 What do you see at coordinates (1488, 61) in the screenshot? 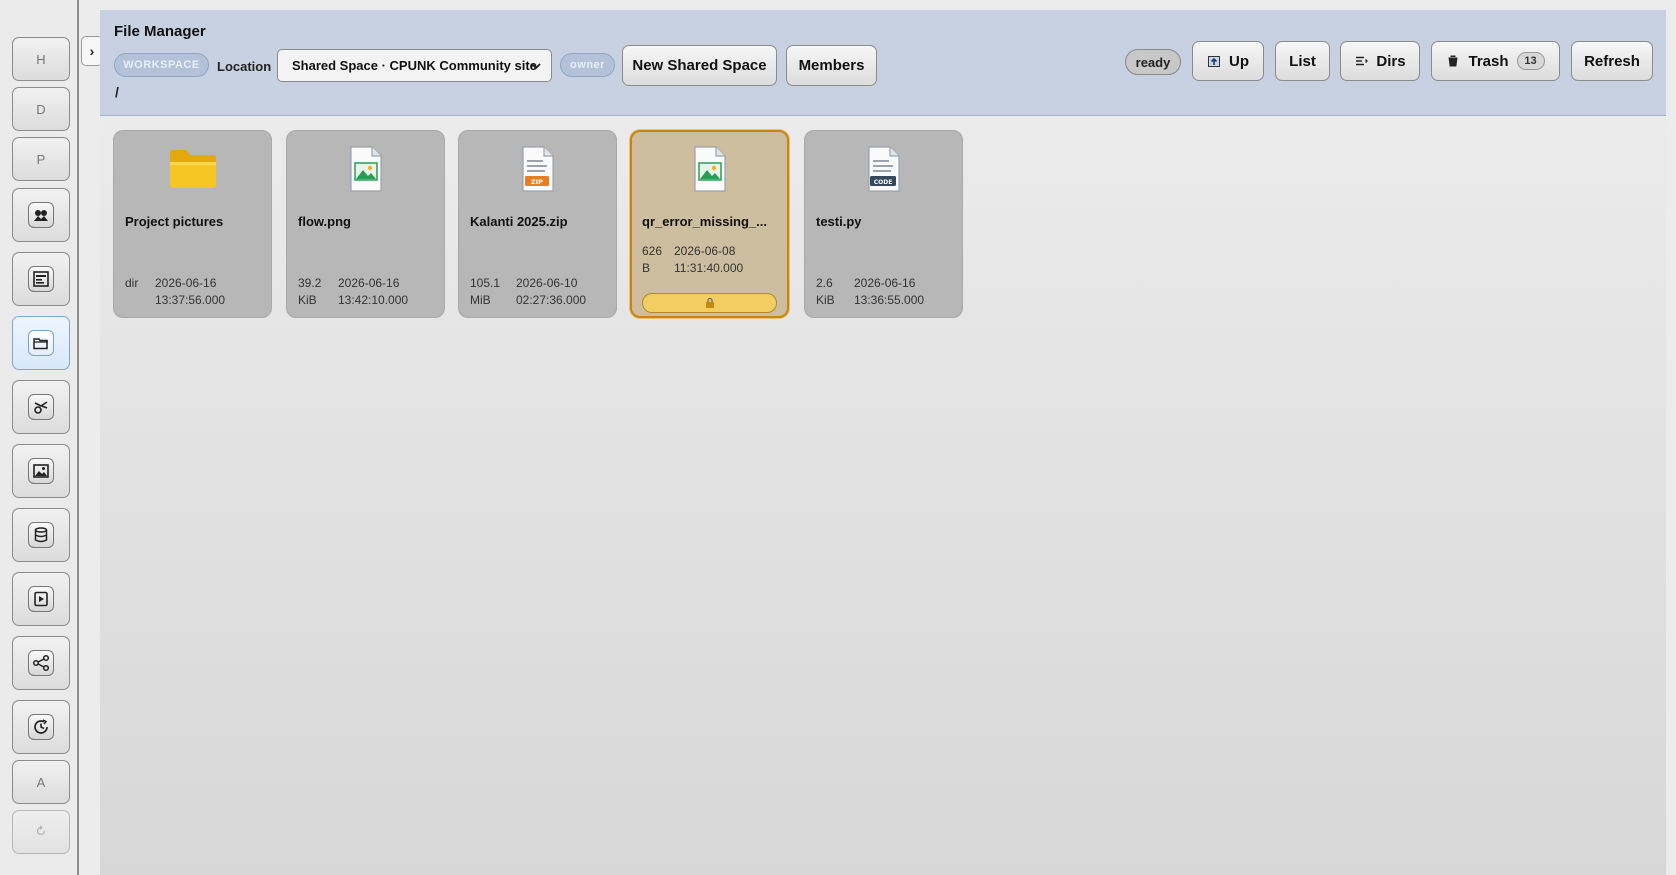
I see `trash-label: Trash` at bounding box center [1488, 61].